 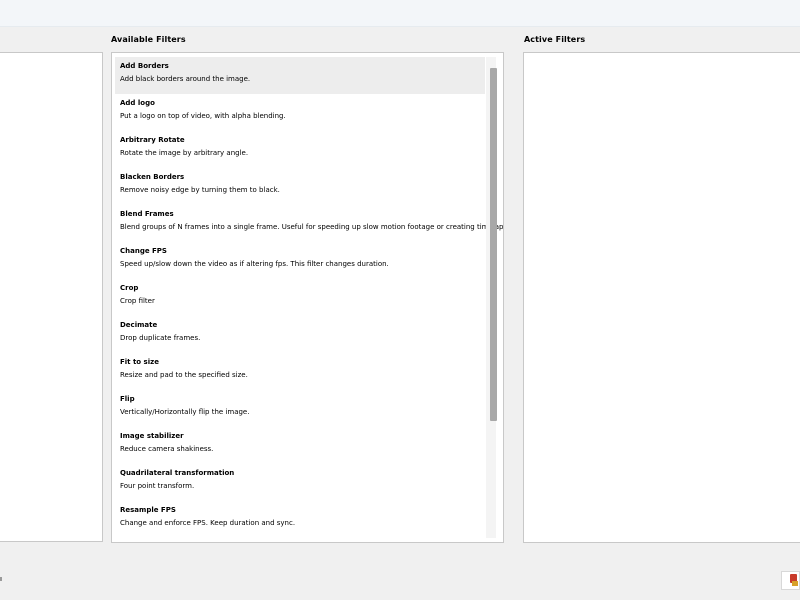 What do you see at coordinates (160, 338) in the screenshot?
I see `filter-description: Drop duplicate frames.` at bounding box center [160, 338].